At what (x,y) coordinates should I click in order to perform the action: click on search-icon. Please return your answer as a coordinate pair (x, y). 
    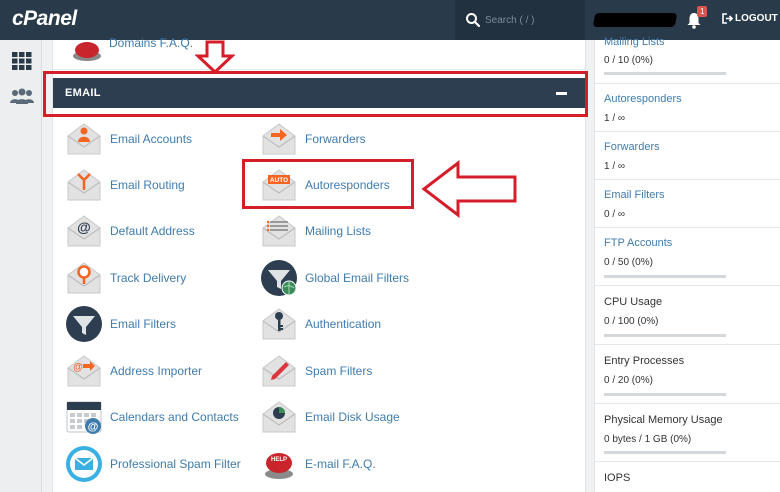
    Looking at the image, I should click on (473, 20).